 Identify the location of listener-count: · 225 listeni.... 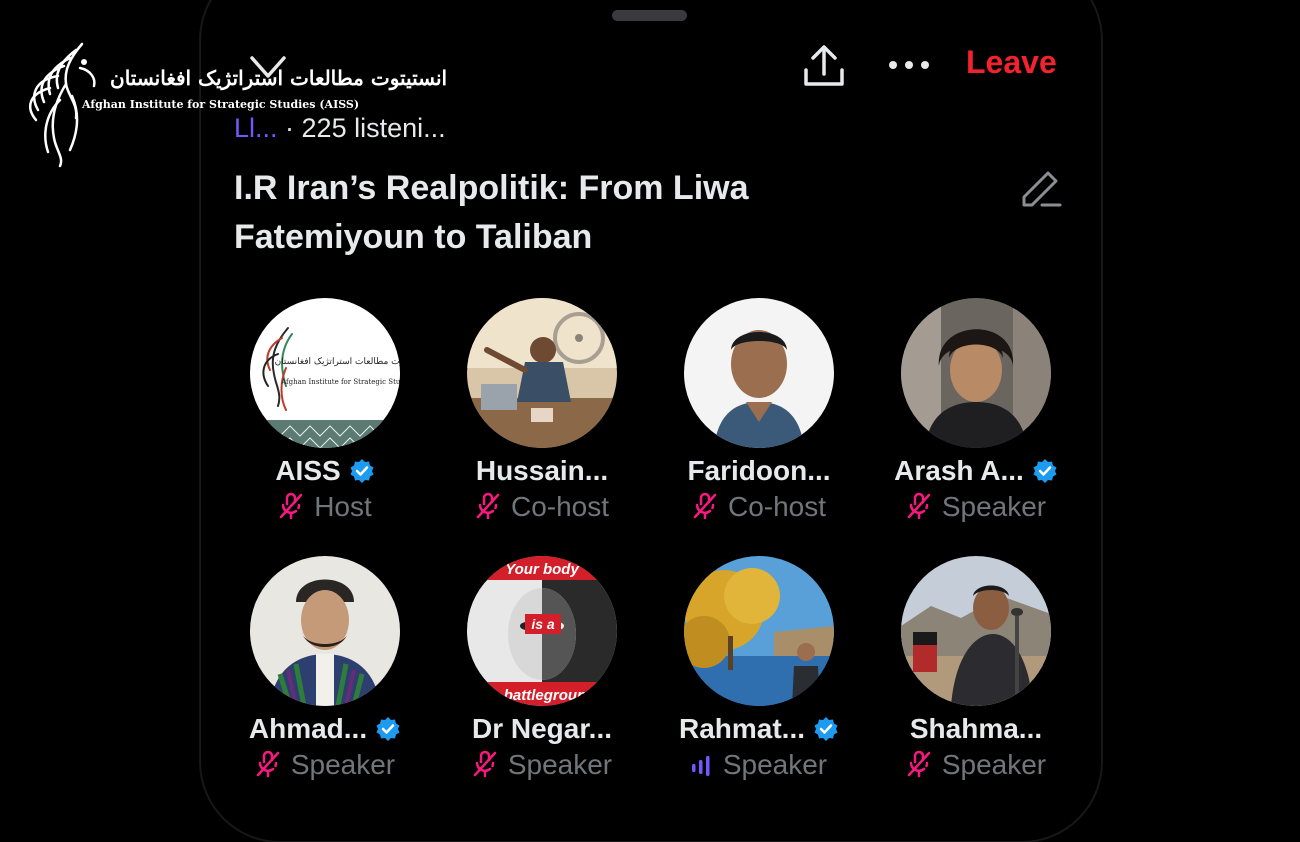
(365, 128).